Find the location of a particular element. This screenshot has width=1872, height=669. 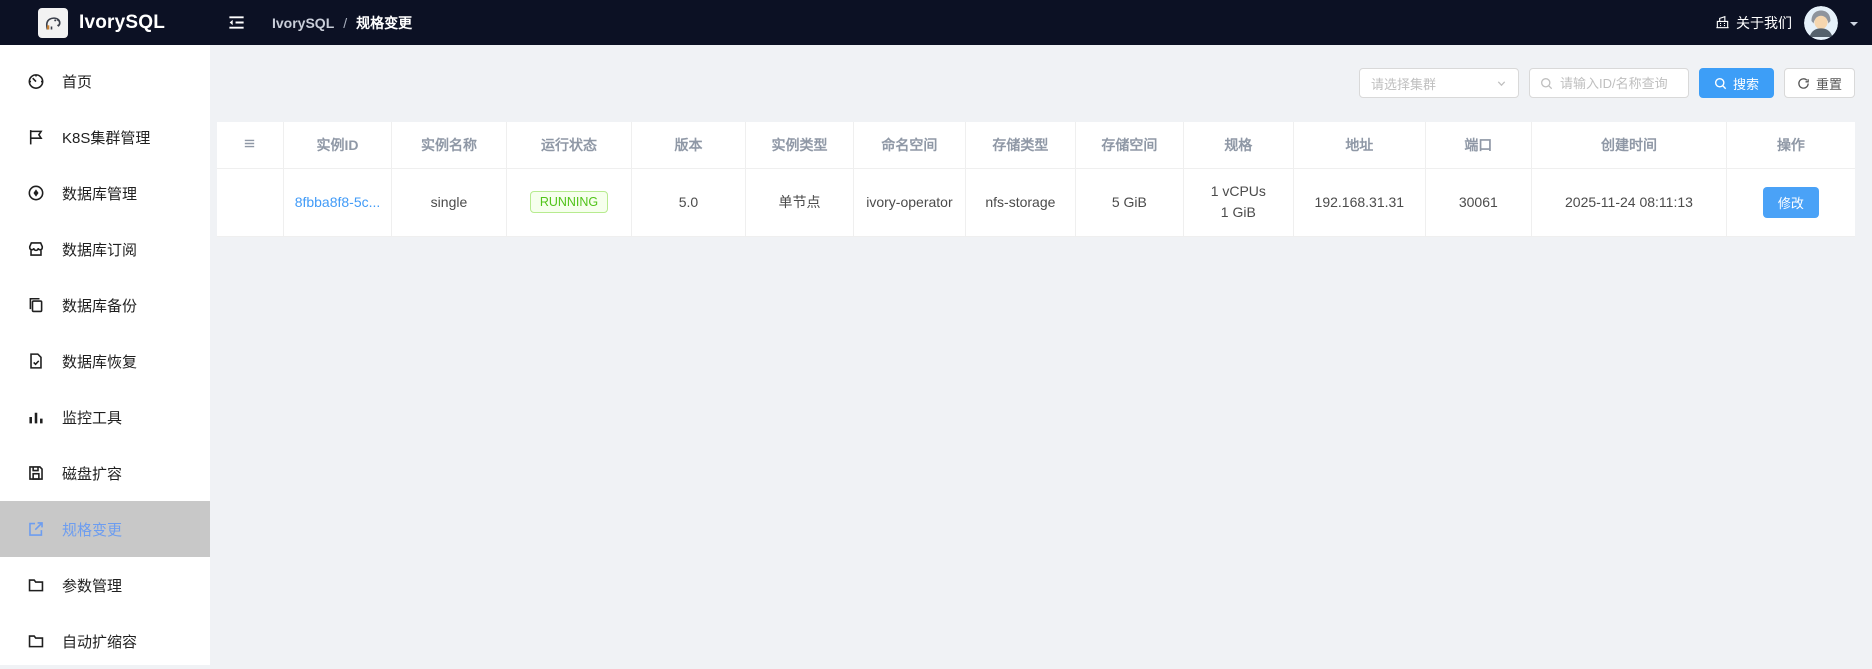

about-us-link: 关于我们 is located at coordinates (1753, 23).